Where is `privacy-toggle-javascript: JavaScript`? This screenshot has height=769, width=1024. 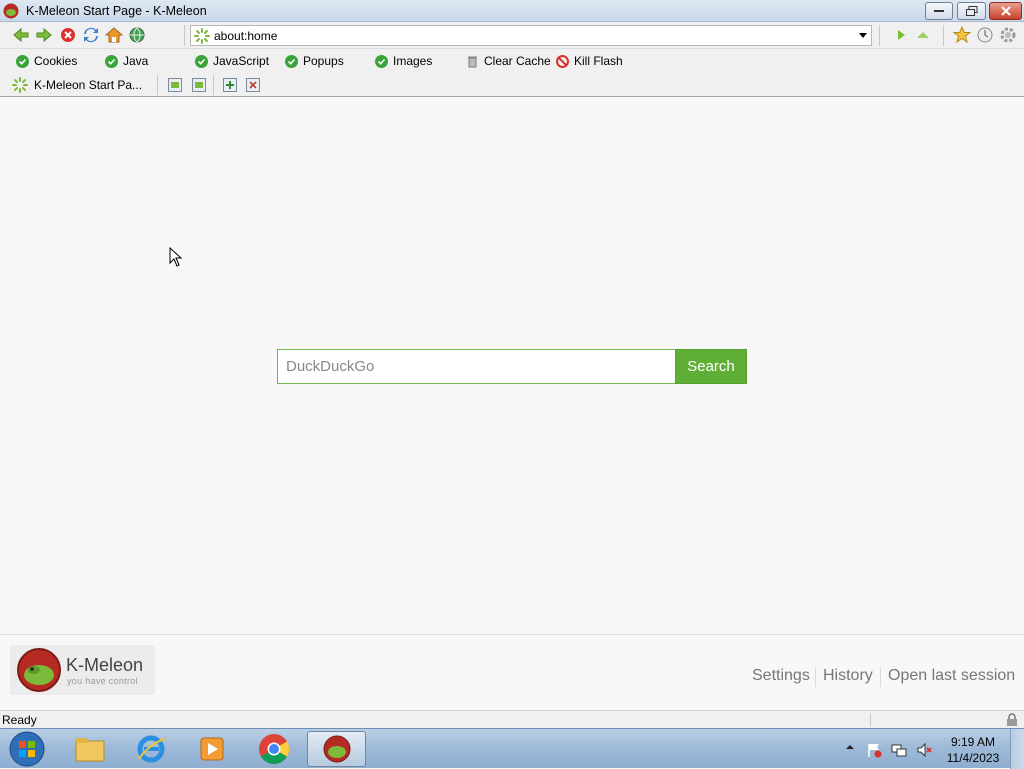 privacy-toggle-javascript: JavaScript is located at coordinates (232, 61).